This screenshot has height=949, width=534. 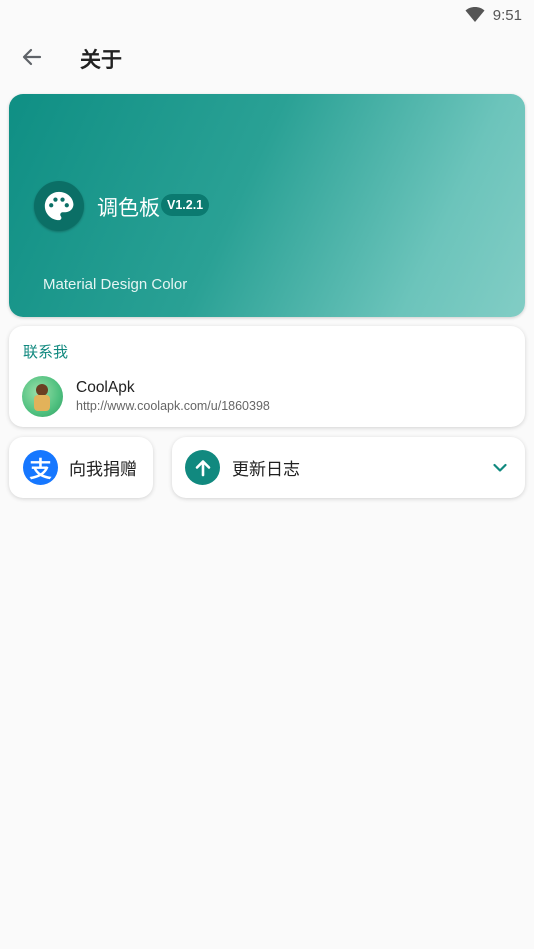 I want to click on contact-item-coolapk: CoolApk http://www.coolapk.com/u/1860398, so click(x=267, y=396).